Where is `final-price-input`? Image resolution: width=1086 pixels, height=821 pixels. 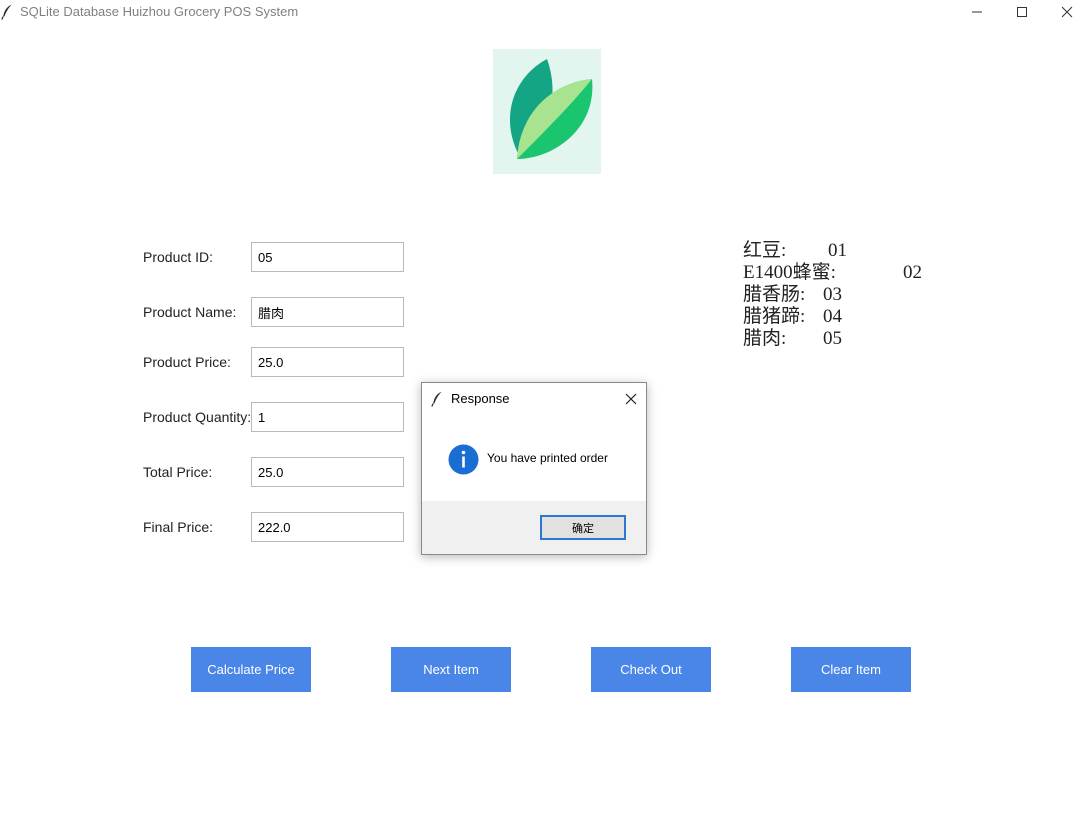 final-price-input is located at coordinates (327, 527).